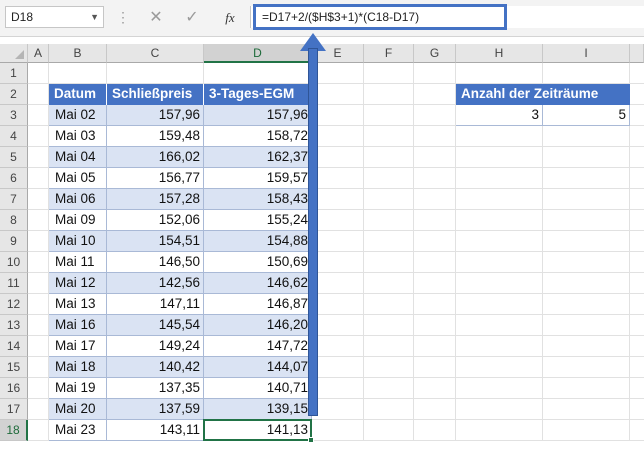  What do you see at coordinates (258, 346) in the screenshot?
I see `table-cell: 147,72` at bounding box center [258, 346].